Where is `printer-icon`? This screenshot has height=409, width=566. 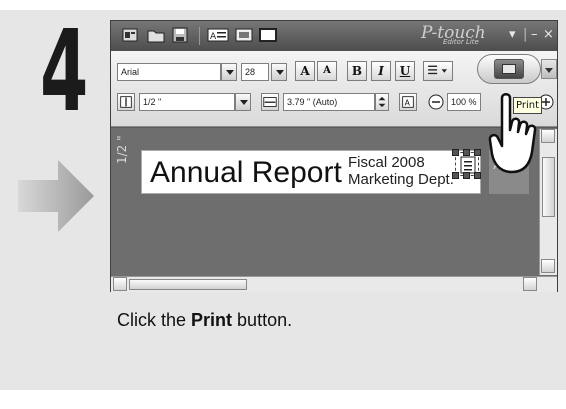 printer-icon is located at coordinates (509, 69).